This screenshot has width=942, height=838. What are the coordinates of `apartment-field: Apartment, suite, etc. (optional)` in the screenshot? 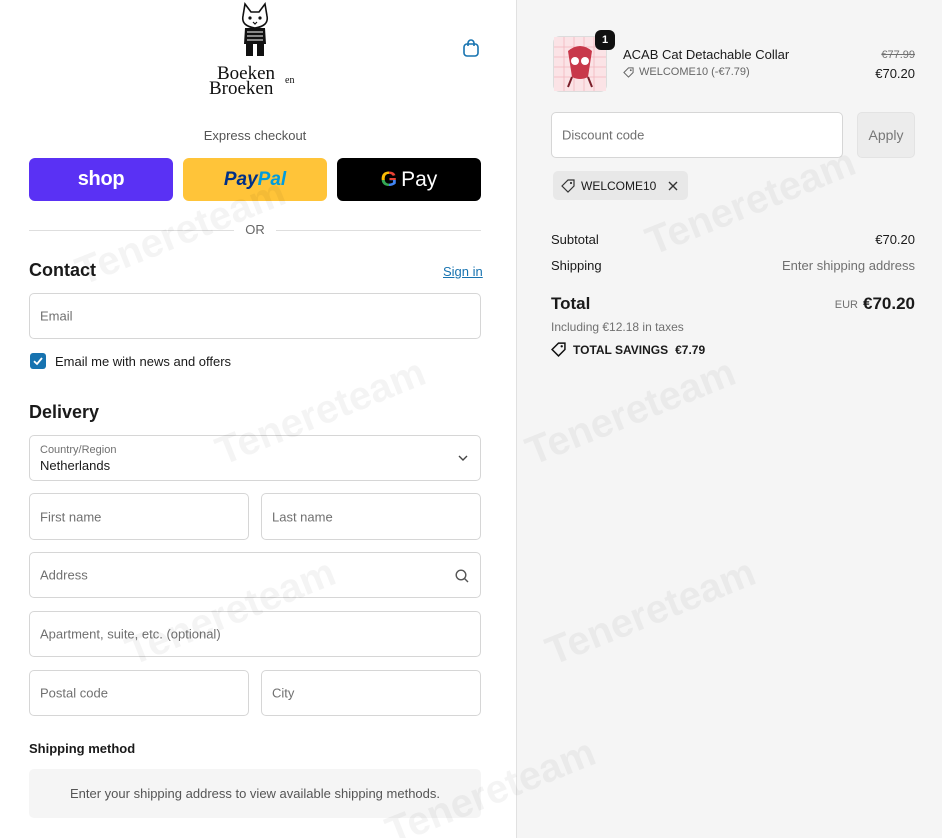 It's located at (255, 634).